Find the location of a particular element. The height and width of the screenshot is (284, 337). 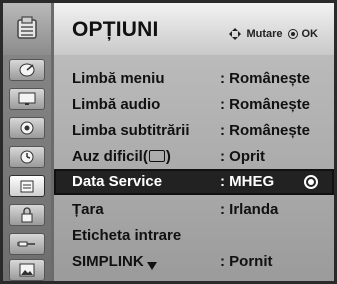

tv-screen-icon is located at coordinates (27, 99).